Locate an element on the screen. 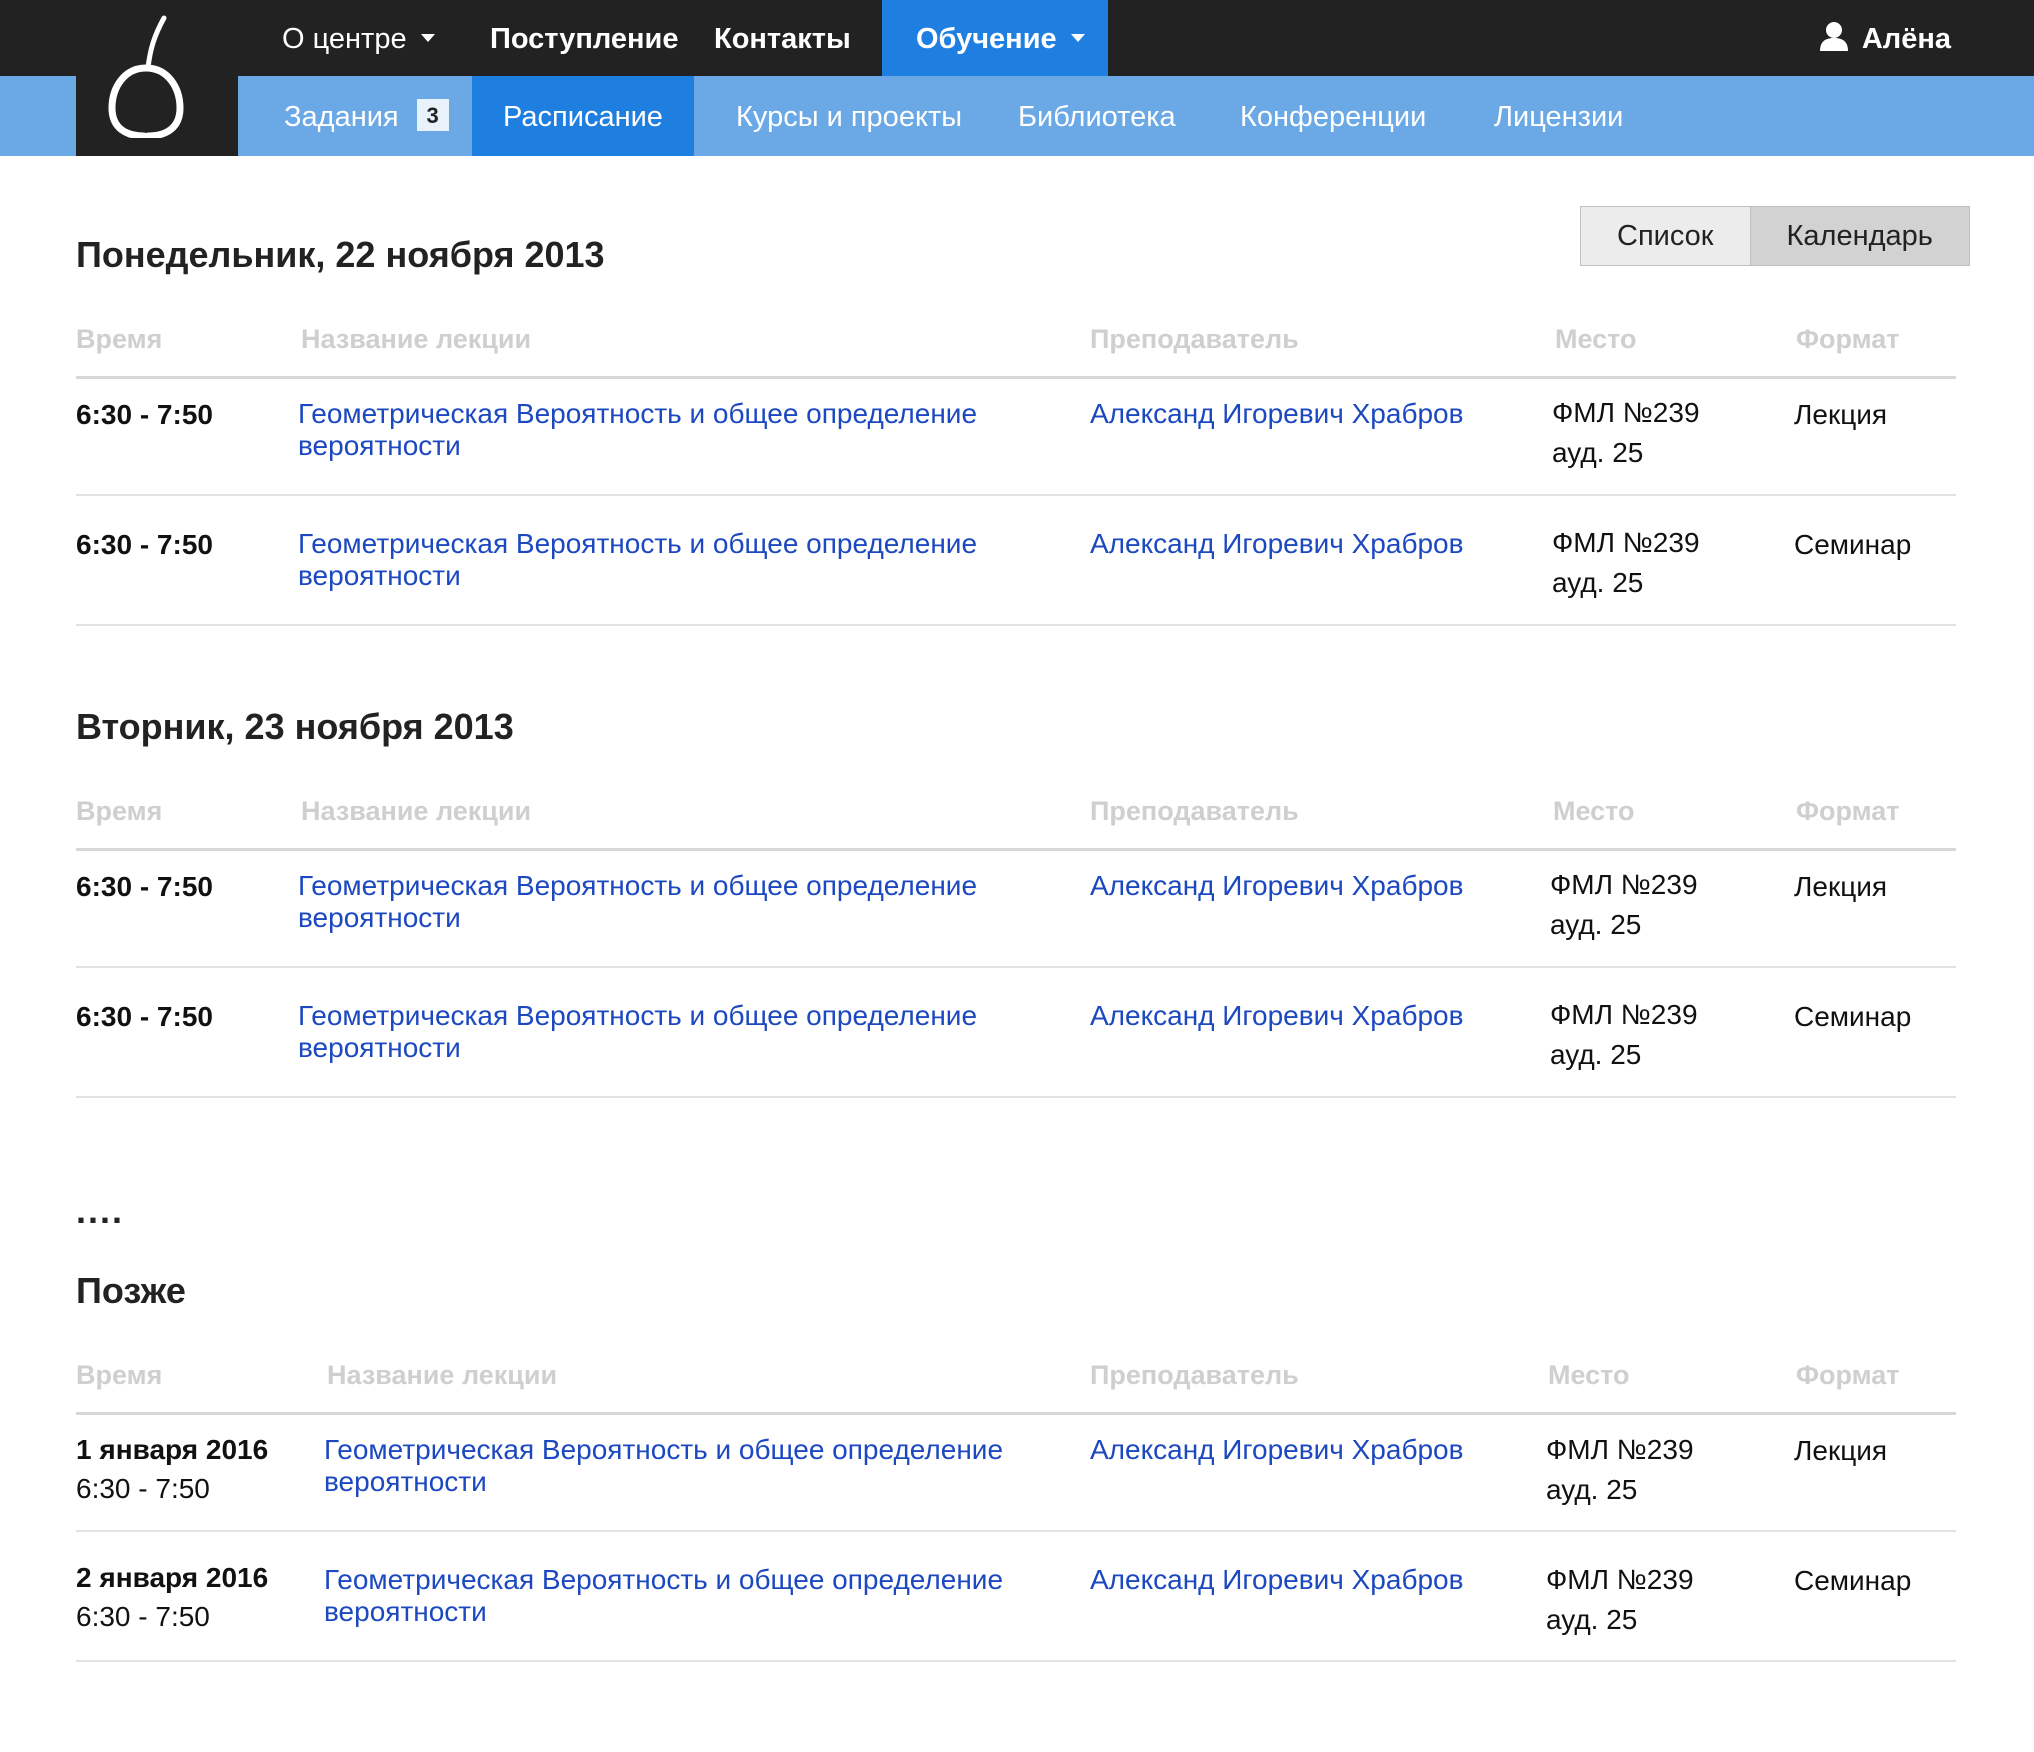 The width and height of the screenshot is (2034, 1752). tasks-count-badge: 3 is located at coordinates (432, 115).